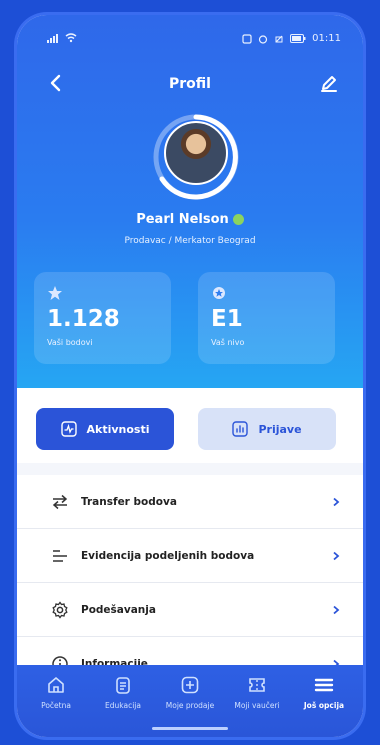 The image size is (380, 745). Describe the element at coordinates (60, 609) in the screenshot. I see `gear-icon` at that location.